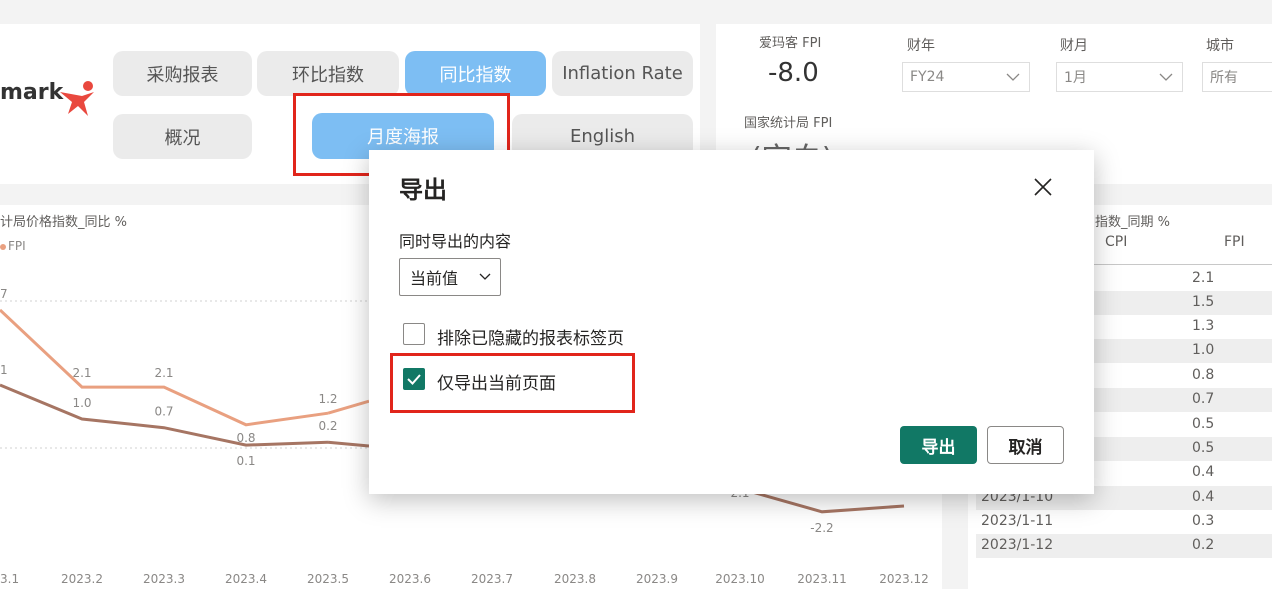 The width and height of the screenshot is (1272, 589). What do you see at coordinates (327, 399) in the screenshot?
I see `data-label: 1.2` at bounding box center [327, 399].